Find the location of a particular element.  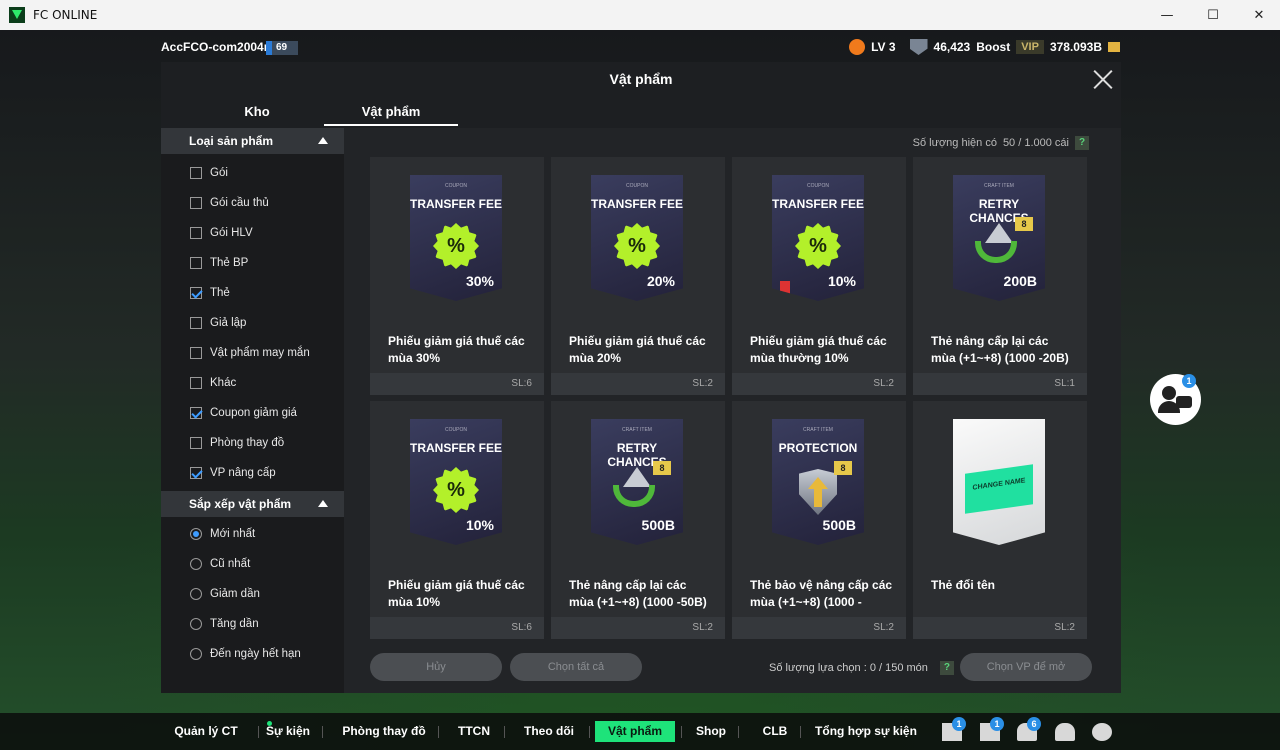

select-all-button: Chọn tất cả is located at coordinates (576, 667).